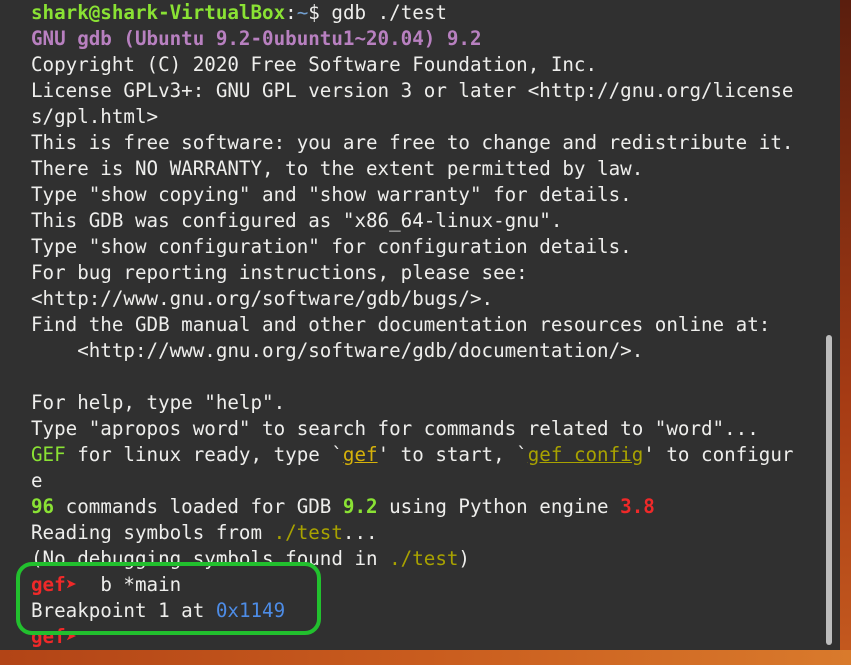 This screenshot has height=665, width=851. I want to click on commands-count: 96, so click(43, 506).